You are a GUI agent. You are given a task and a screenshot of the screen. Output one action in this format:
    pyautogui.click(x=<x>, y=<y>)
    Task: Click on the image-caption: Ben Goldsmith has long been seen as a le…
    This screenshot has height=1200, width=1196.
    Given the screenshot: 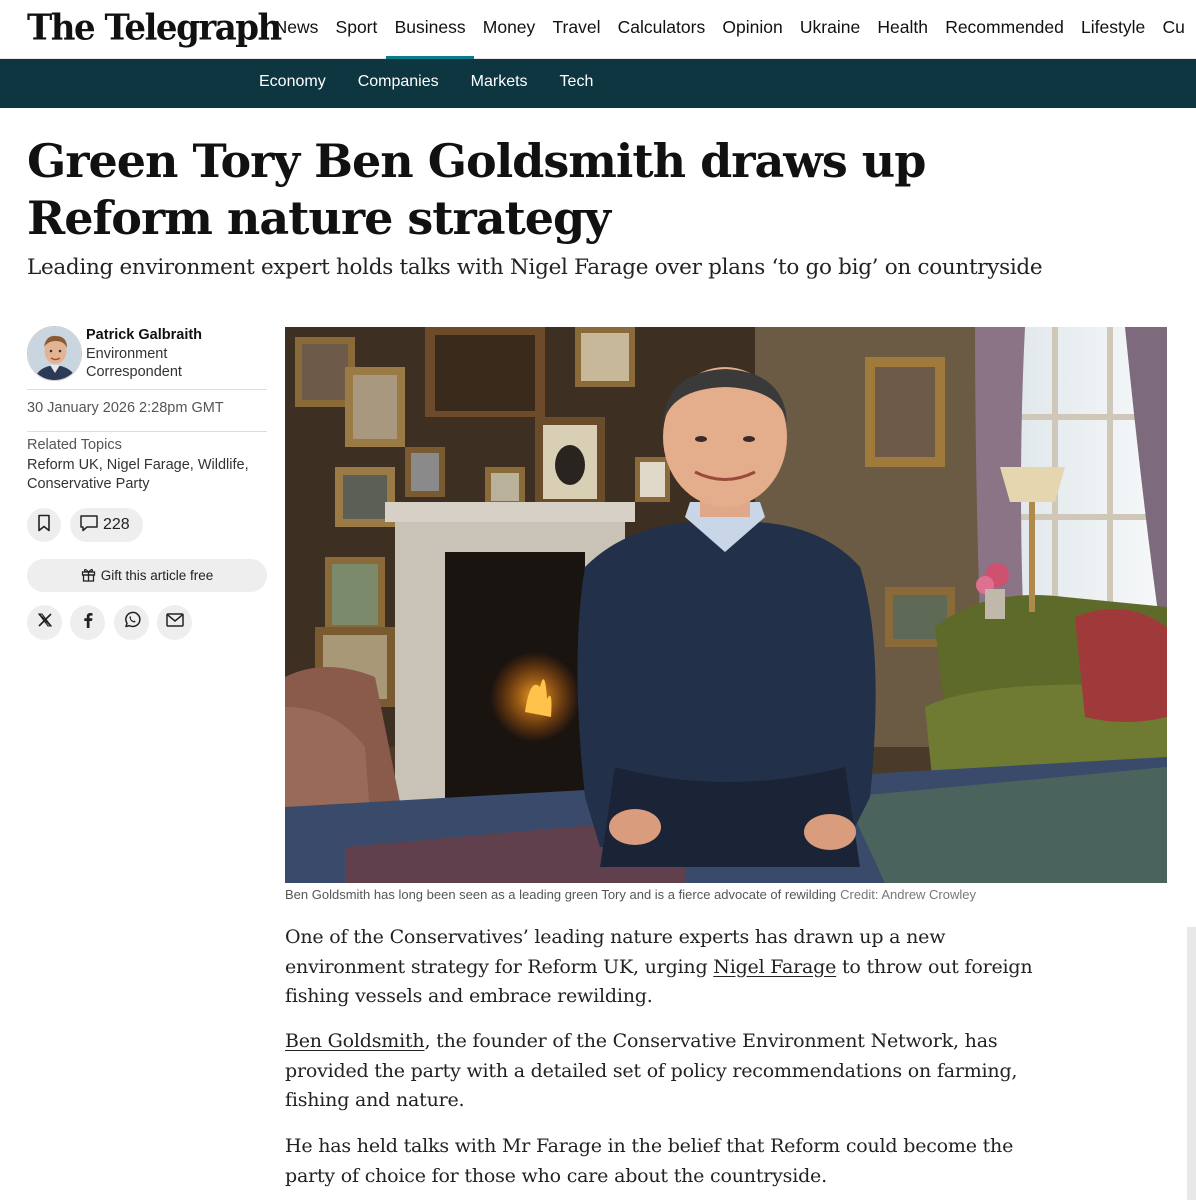 What is the action you would take?
    pyautogui.click(x=726, y=894)
    